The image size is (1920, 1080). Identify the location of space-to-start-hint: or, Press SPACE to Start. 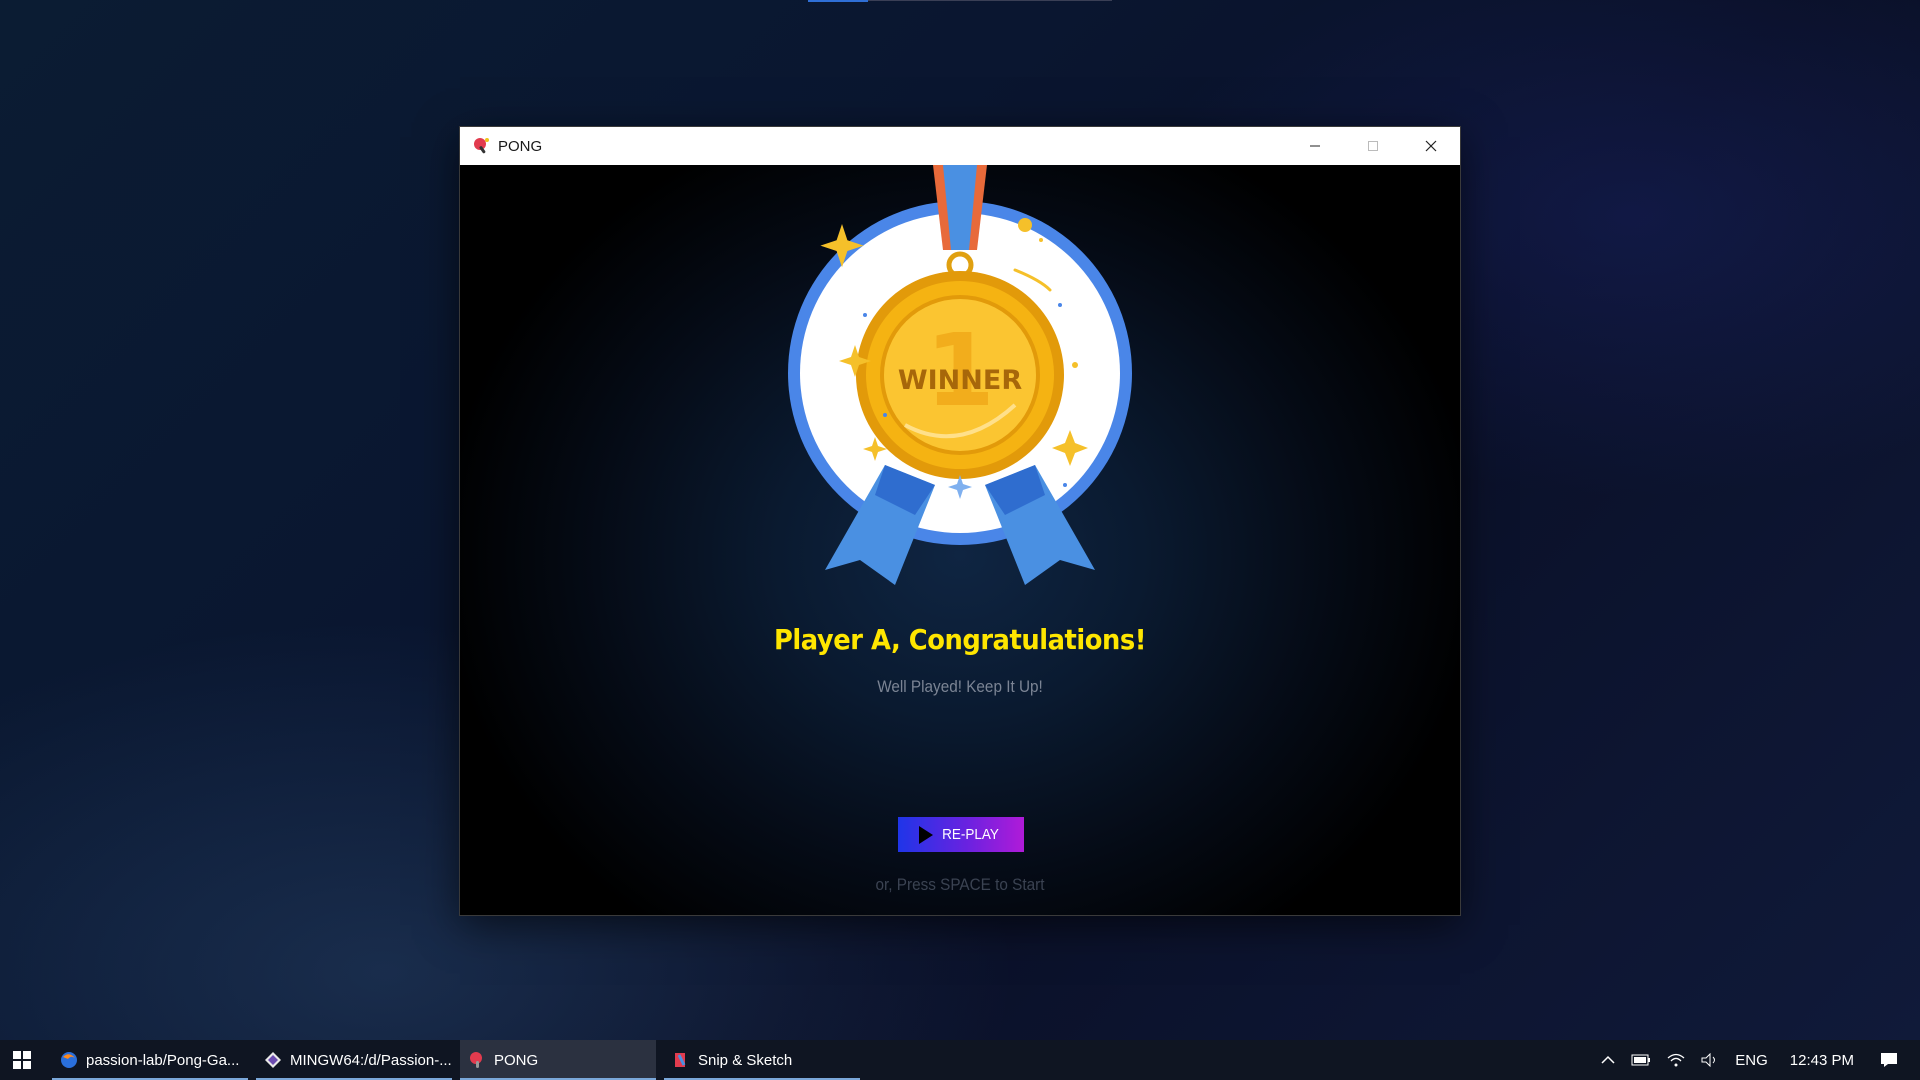
(960, 884).